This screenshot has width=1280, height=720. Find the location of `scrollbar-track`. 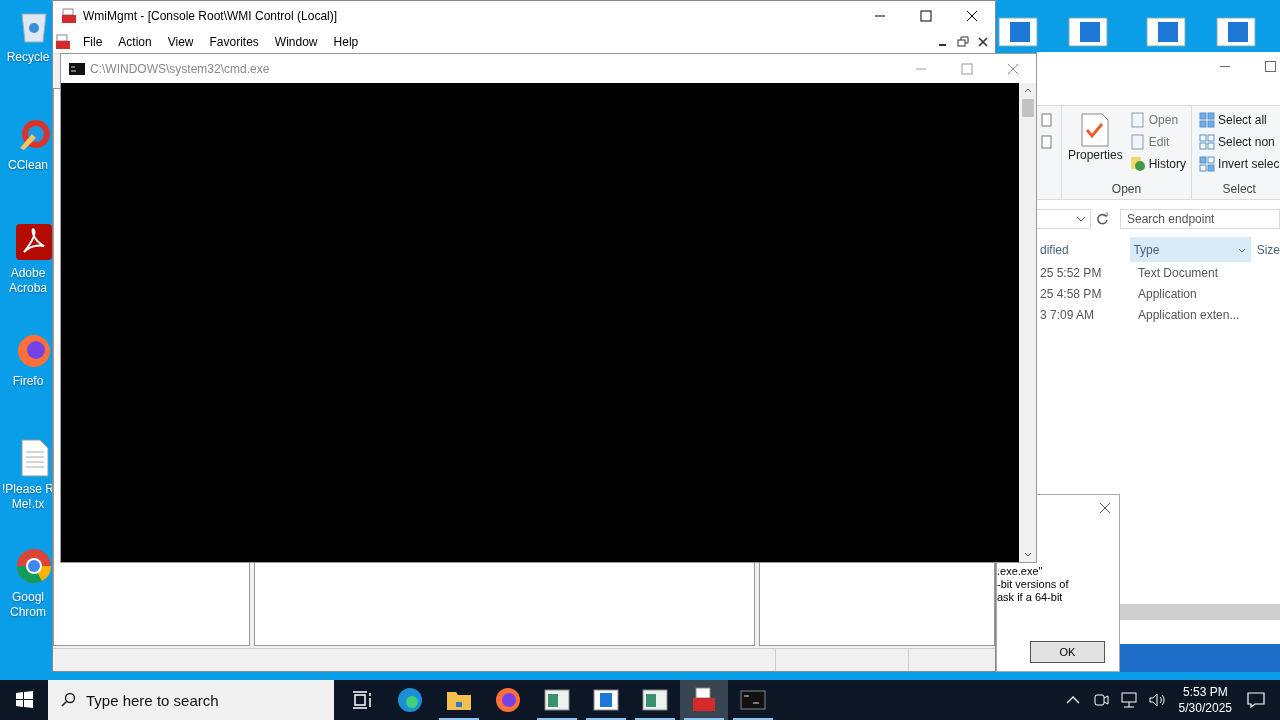

scrollbar-track is located at coordinates (1027, 322).